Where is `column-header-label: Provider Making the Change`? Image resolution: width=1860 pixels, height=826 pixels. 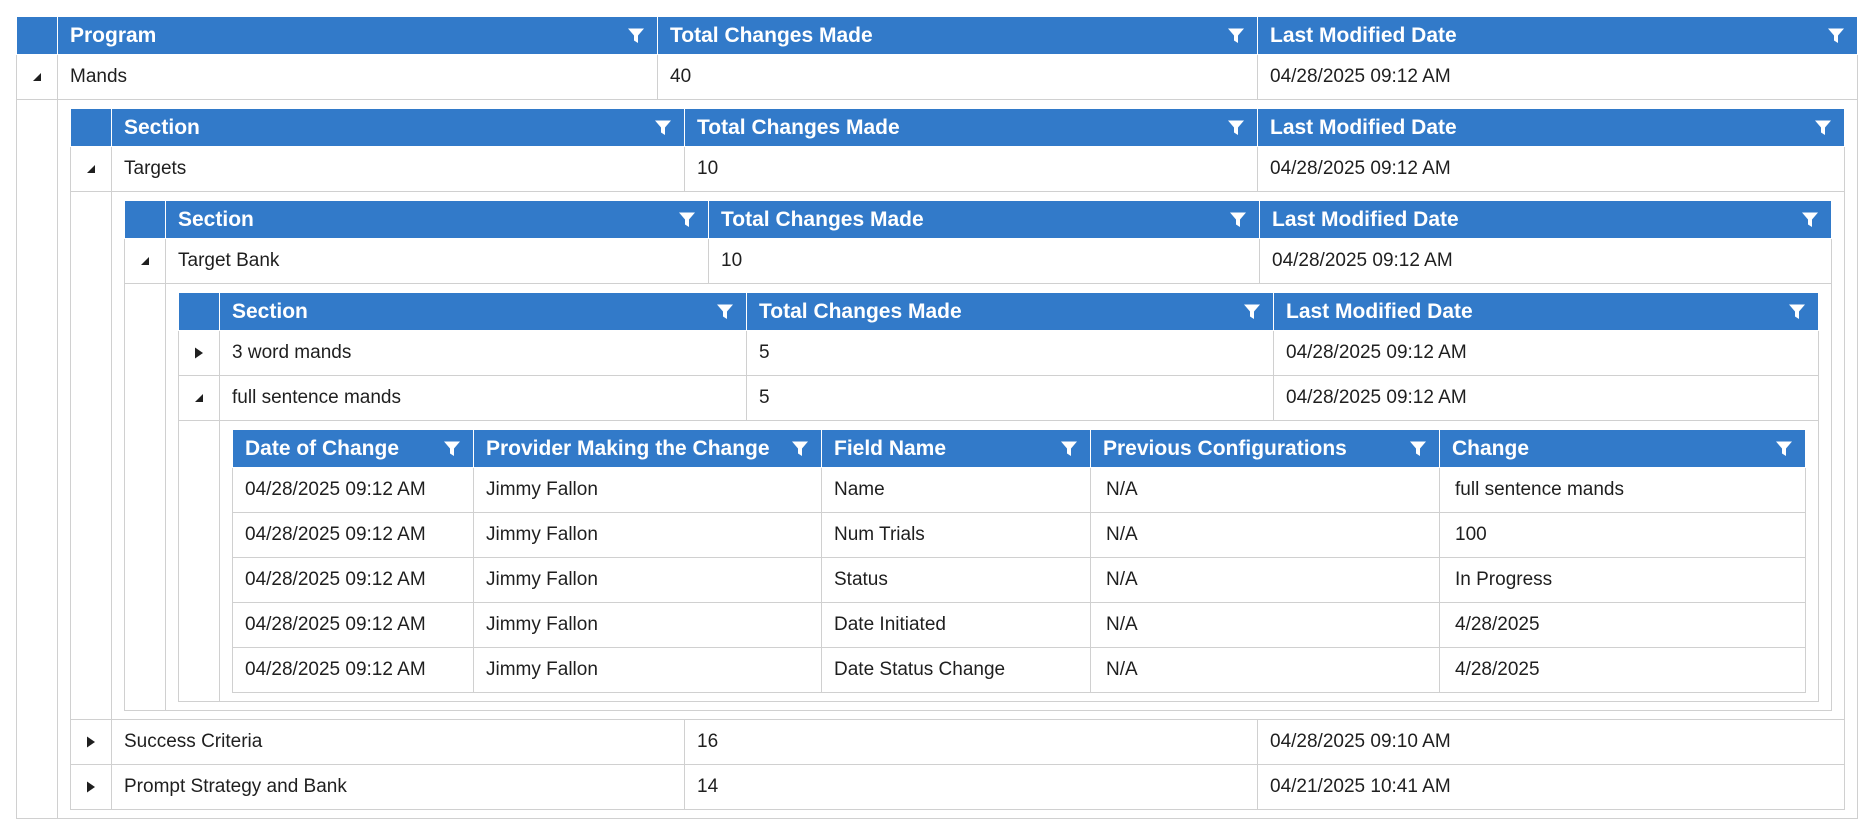 column-header-label: Provider Making the Change is located at coordinates (628, 448).